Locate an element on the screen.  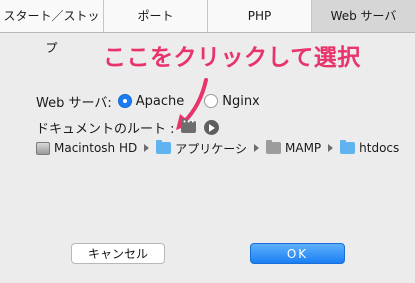
tab-php: PHP is located at coordinates (260, 16).